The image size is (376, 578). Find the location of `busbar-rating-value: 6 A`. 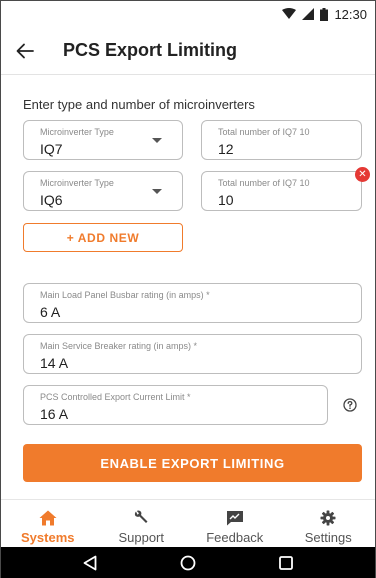

busbar-rating-value: 6 A is located at coordinates (50, 312).